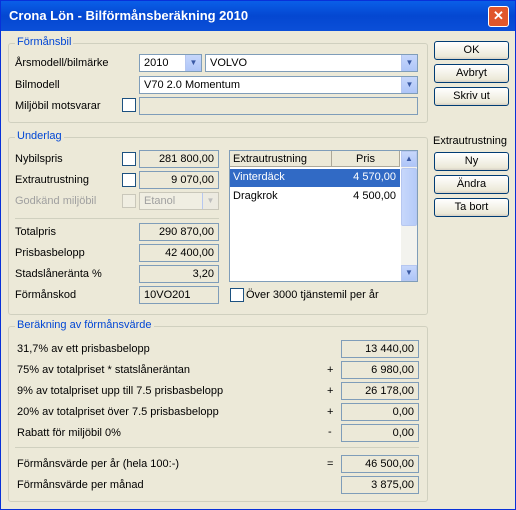  Describe the element at coordinates (117, 218) in the screenshot. I see `underlag-separator` at that location.